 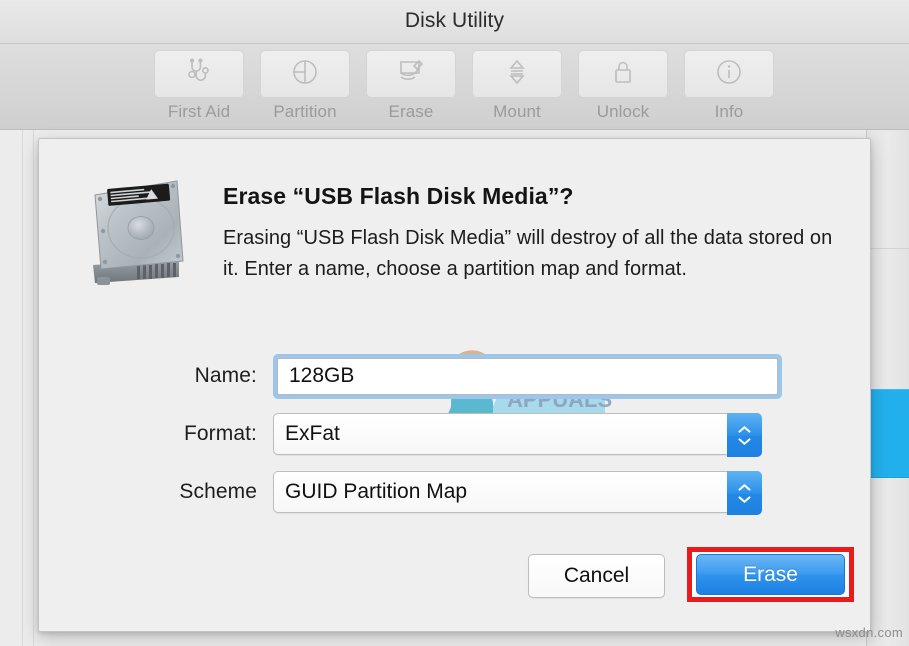 I want to click on window-title: Disk Utility, so click(x=454, y=20).